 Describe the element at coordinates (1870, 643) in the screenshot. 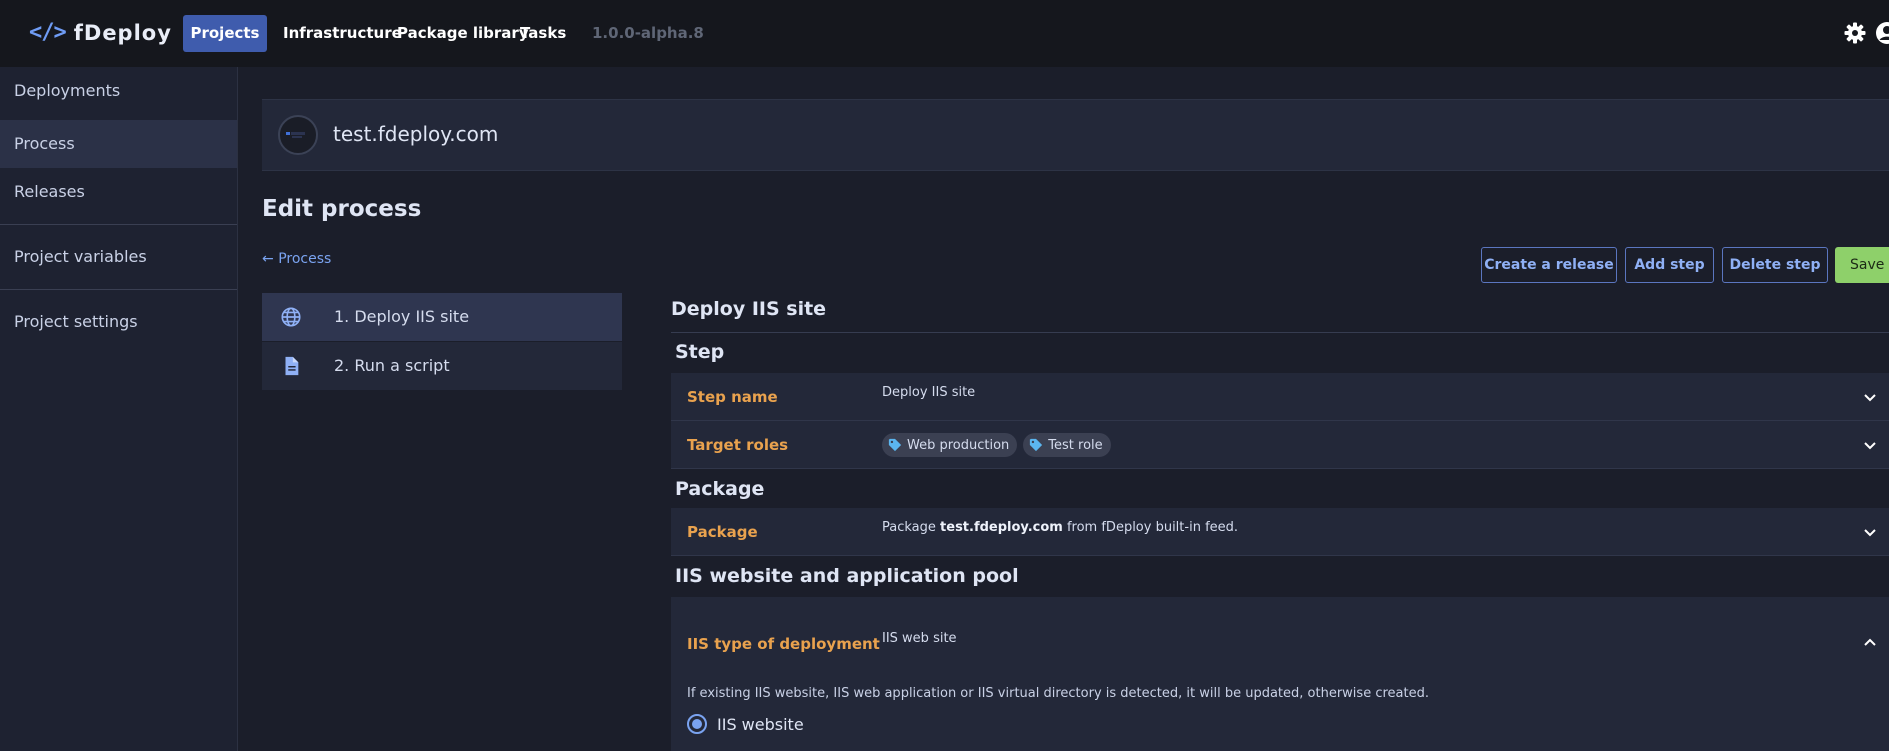

I see `chevron-up-icon` at that location.